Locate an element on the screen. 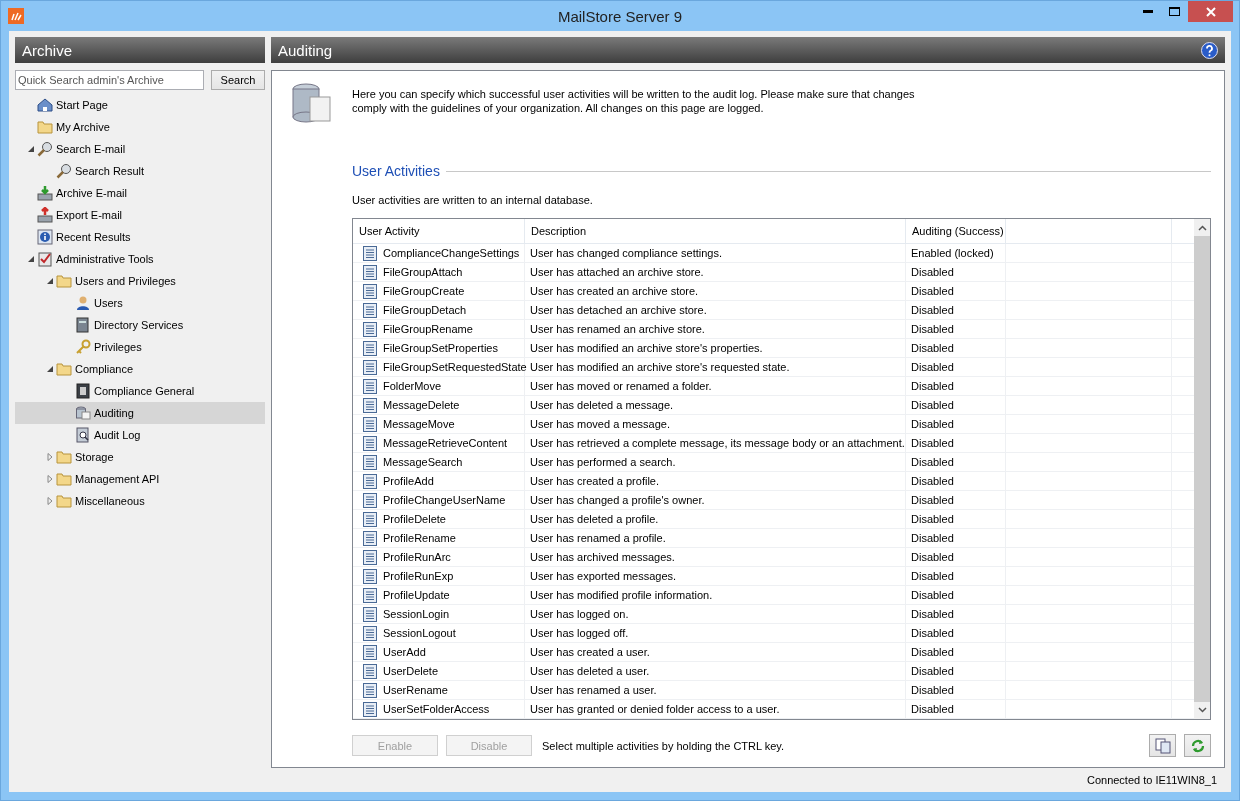 The width and height of the screenshot is (1240, 801). tree-item: Miscellaneous is located at coordinates (140, 501).